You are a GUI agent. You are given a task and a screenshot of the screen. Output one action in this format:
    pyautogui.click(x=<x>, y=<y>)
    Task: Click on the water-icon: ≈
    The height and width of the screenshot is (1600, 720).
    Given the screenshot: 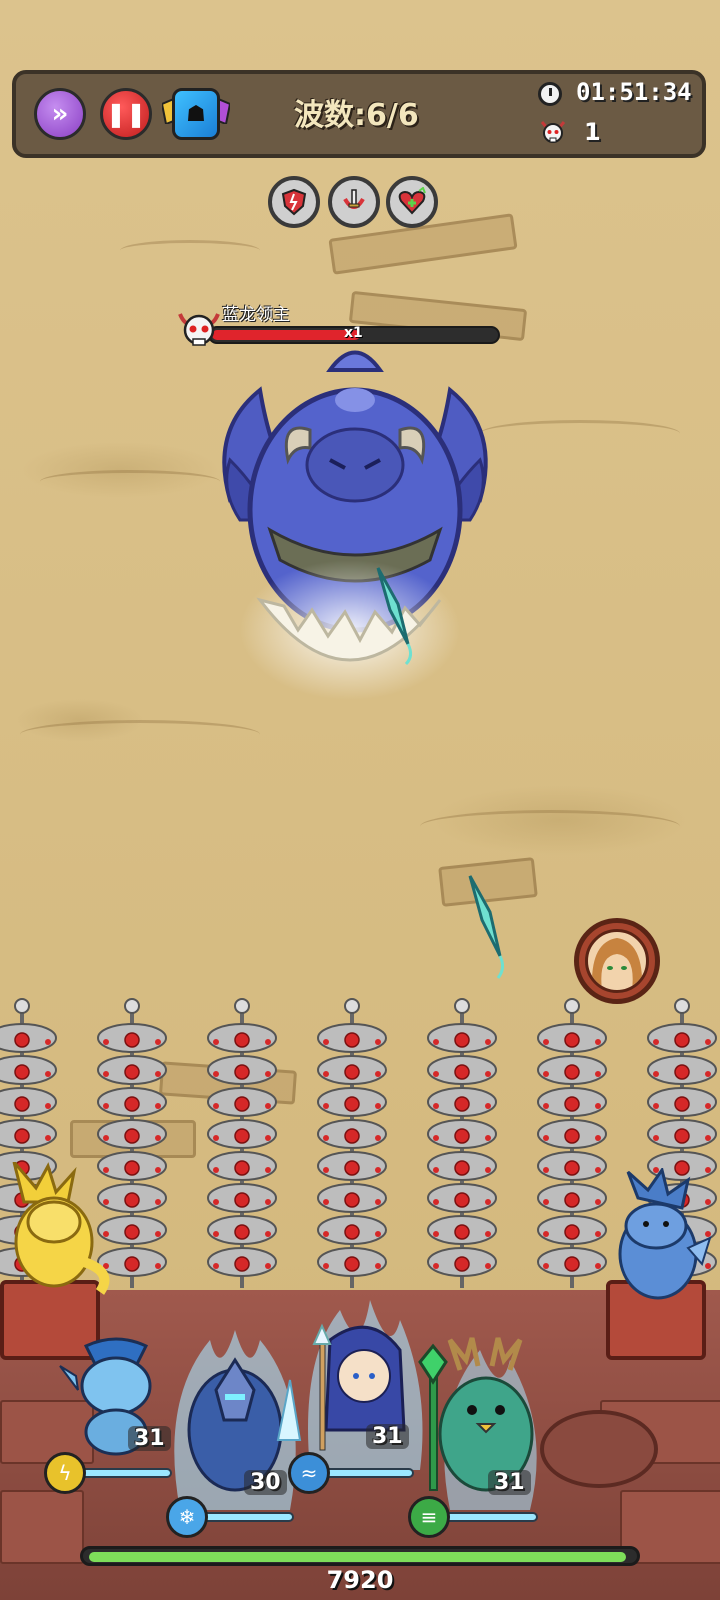 What is the action you would take?
    pyautogui.click(x=309, y=1473)
    